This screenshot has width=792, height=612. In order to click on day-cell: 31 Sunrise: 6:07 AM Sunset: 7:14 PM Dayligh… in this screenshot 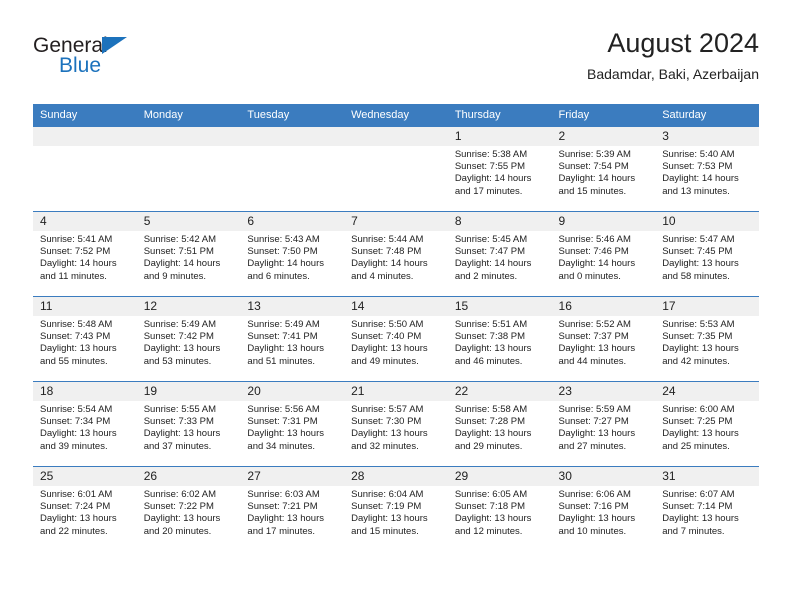, I will do `click(707, 509)`.